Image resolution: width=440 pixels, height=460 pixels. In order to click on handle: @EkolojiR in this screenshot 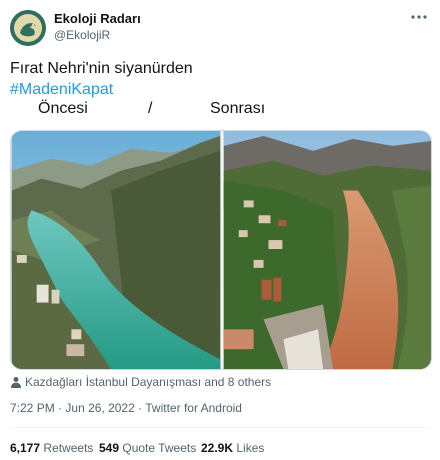, I will do `click(97, 35)`.